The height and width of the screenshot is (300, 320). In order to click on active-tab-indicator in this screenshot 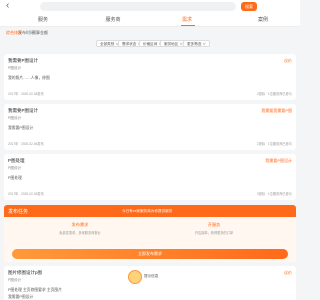, I will do `click(188, 25)`.